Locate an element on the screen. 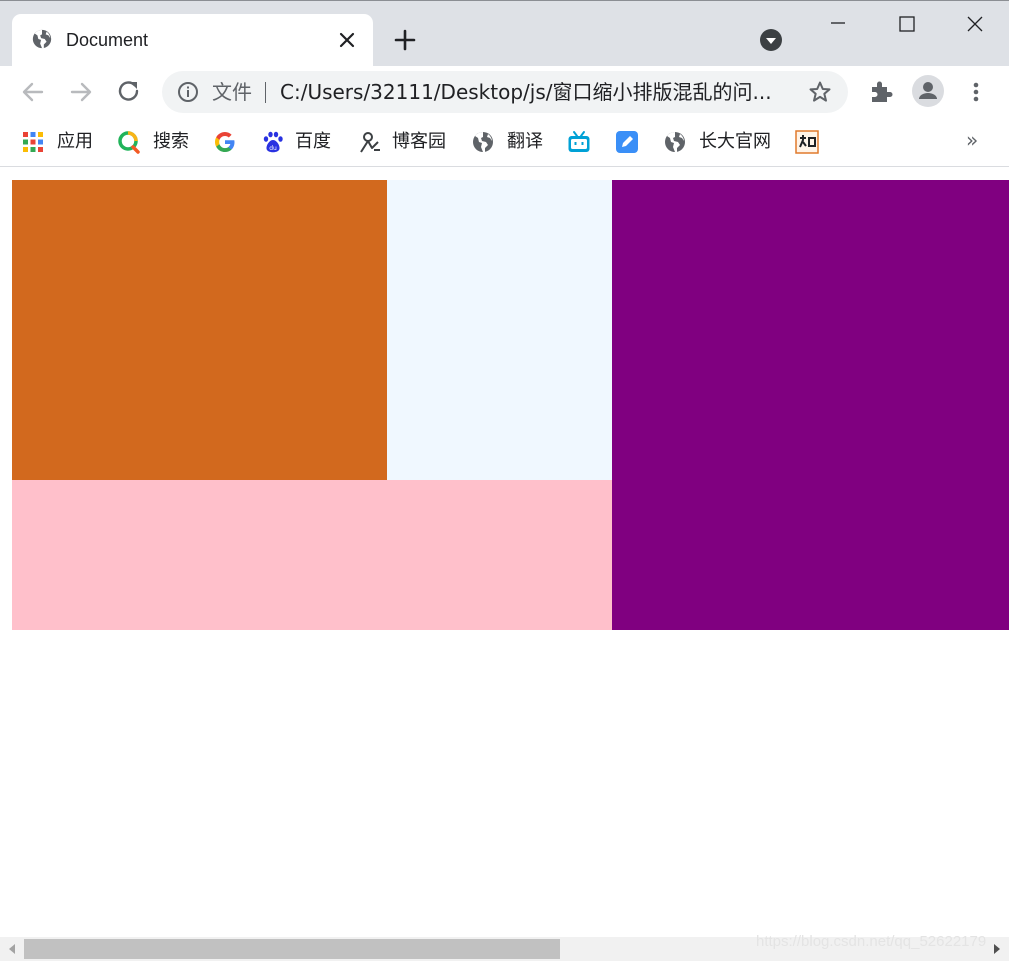  cnblogs-icon is located at coordinates (370, 142).